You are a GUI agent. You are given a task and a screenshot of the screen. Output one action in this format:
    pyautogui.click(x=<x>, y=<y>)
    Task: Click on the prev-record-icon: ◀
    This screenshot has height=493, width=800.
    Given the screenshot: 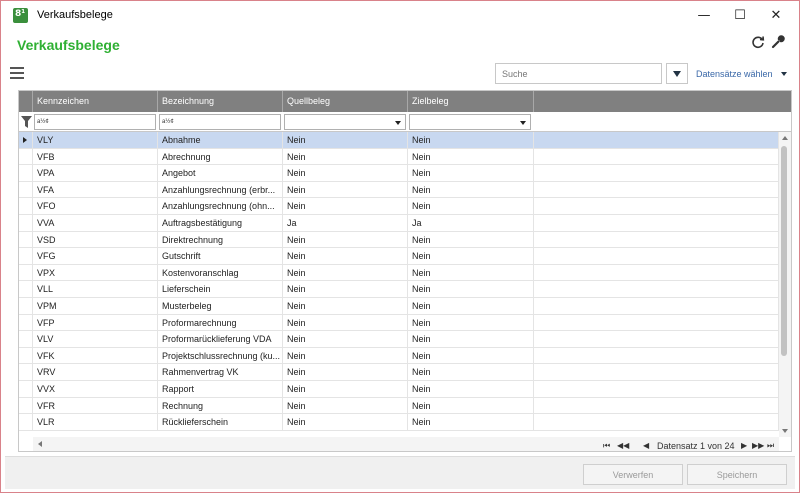 What is the action you would take?
    pyautogui.click(x=646, y=446)
    